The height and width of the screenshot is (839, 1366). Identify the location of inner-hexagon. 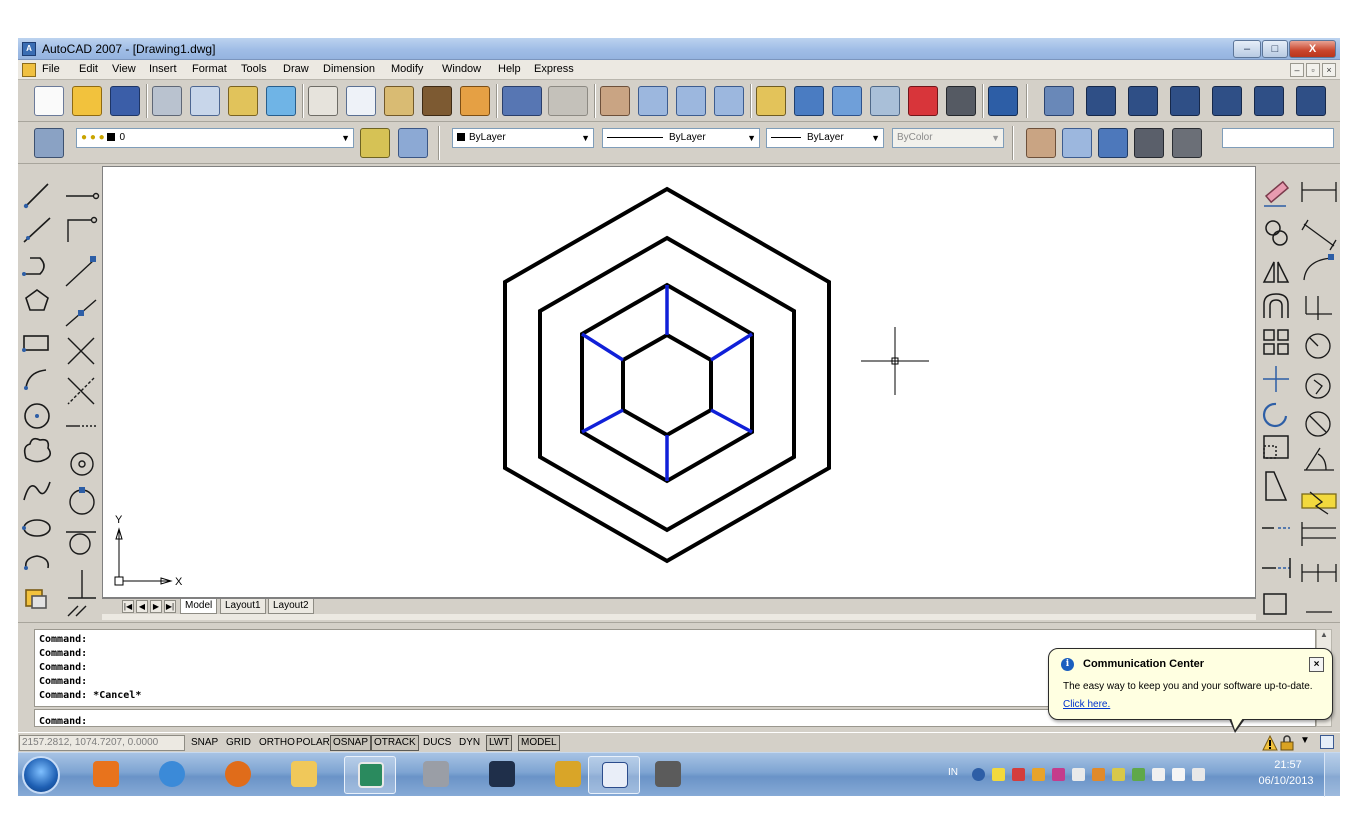
(667, 385).